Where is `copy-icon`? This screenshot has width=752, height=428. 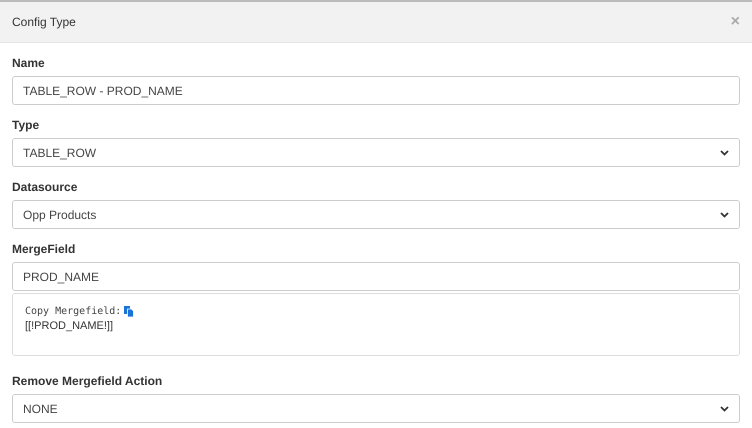 copy-icon is located at coordinates (129, 311).